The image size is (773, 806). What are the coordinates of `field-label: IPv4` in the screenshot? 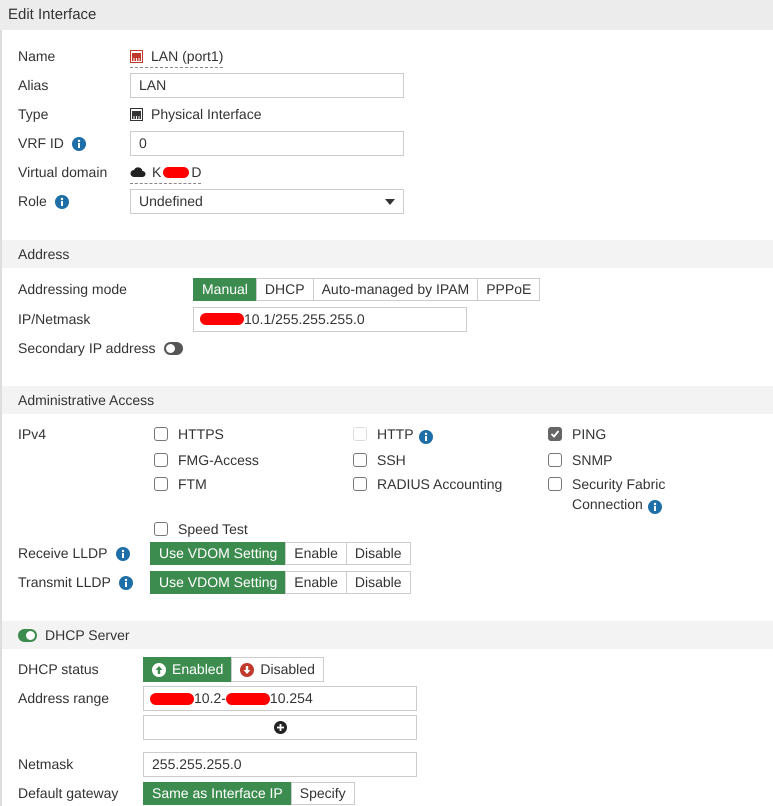 It's located at (32, 434).